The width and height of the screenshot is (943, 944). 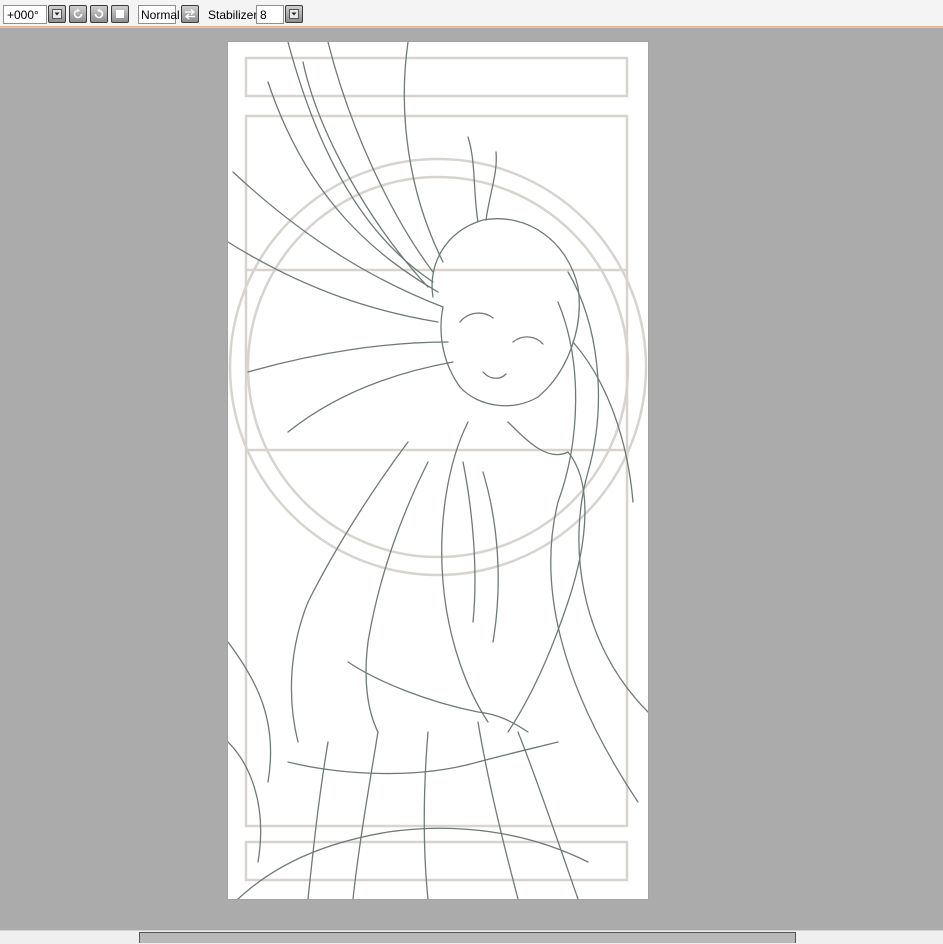 I want to click on flip-canvas-button, so click(x=190, y=14).